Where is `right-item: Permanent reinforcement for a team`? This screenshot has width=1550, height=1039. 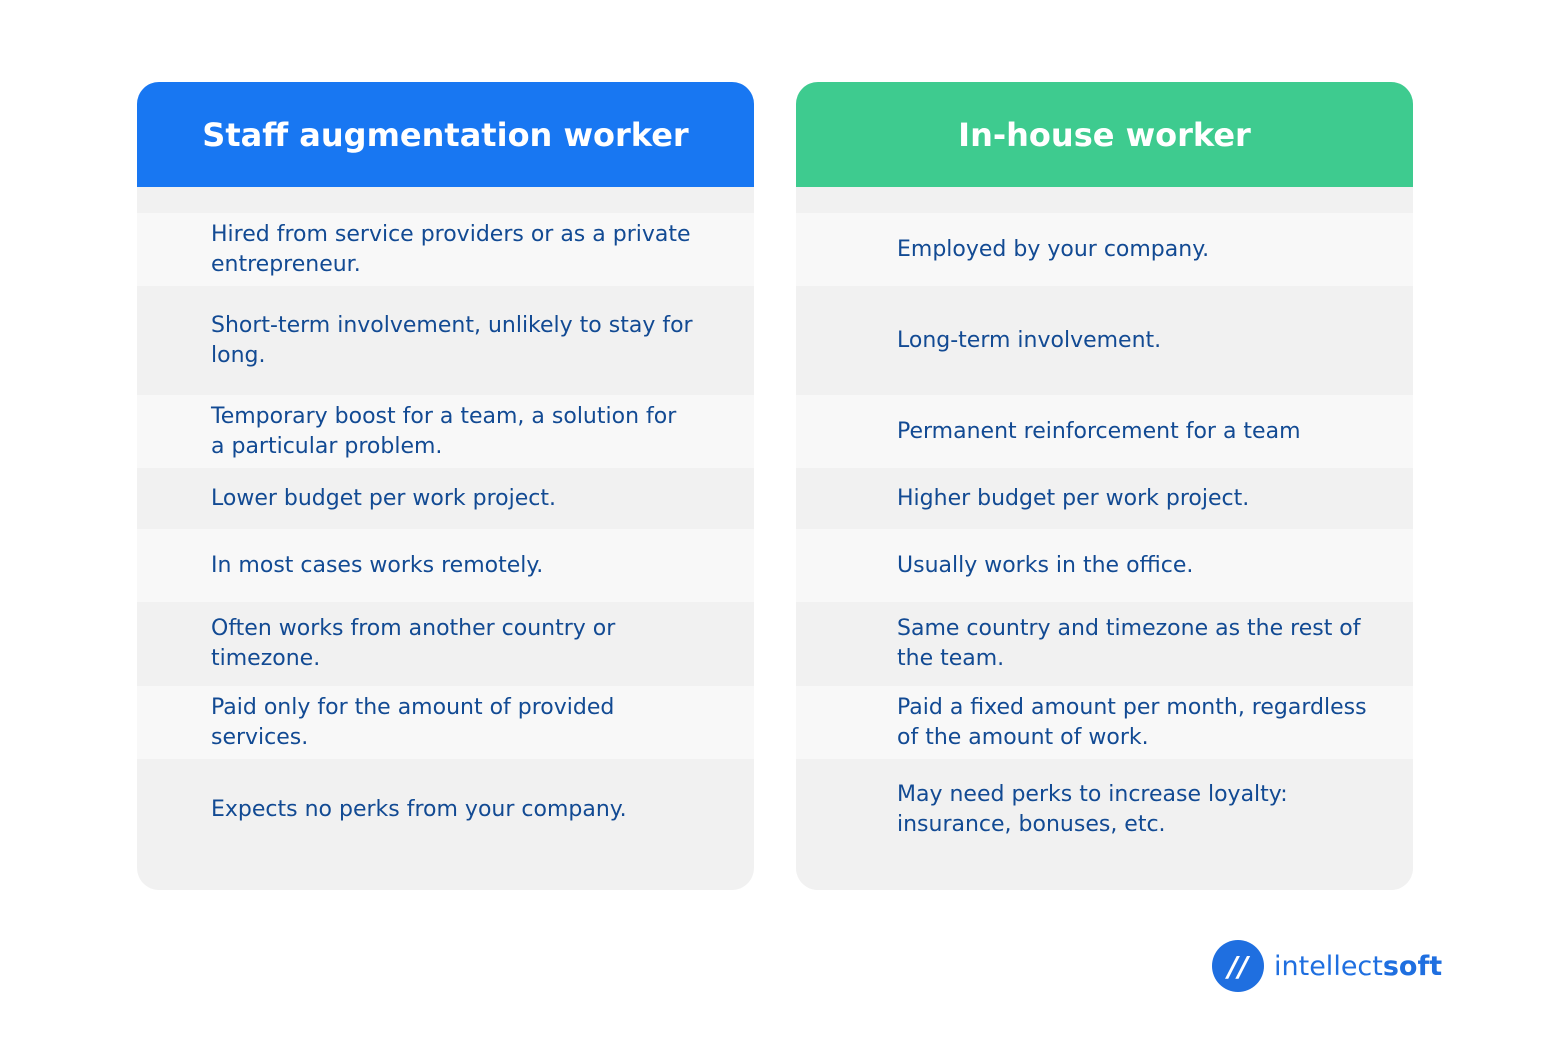
right-item: Permanent reinforcement for a team is located at coordinates (1104, 431).